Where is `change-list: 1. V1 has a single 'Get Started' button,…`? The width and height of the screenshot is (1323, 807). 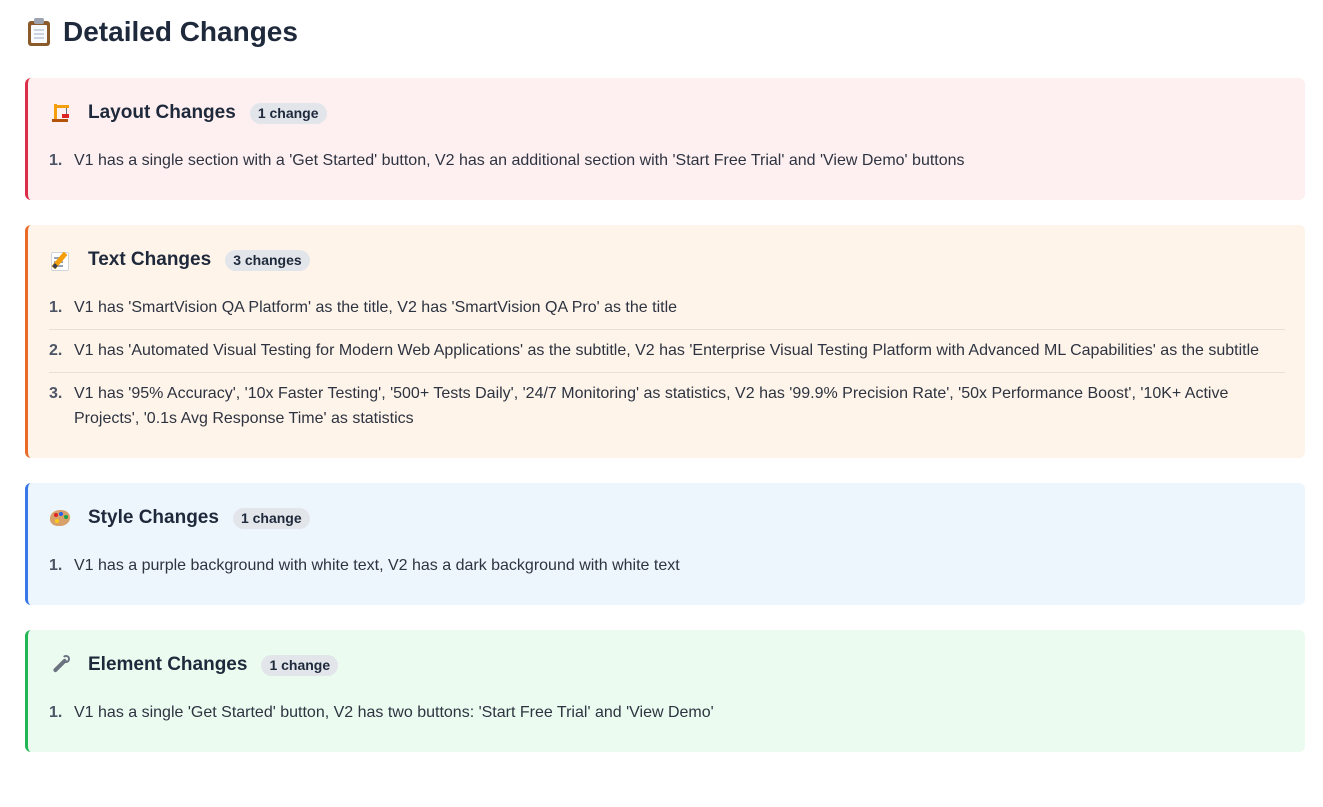 change-list: 1. V1 has a single 'Get Started' button,… is located at coordinates (667, 726).